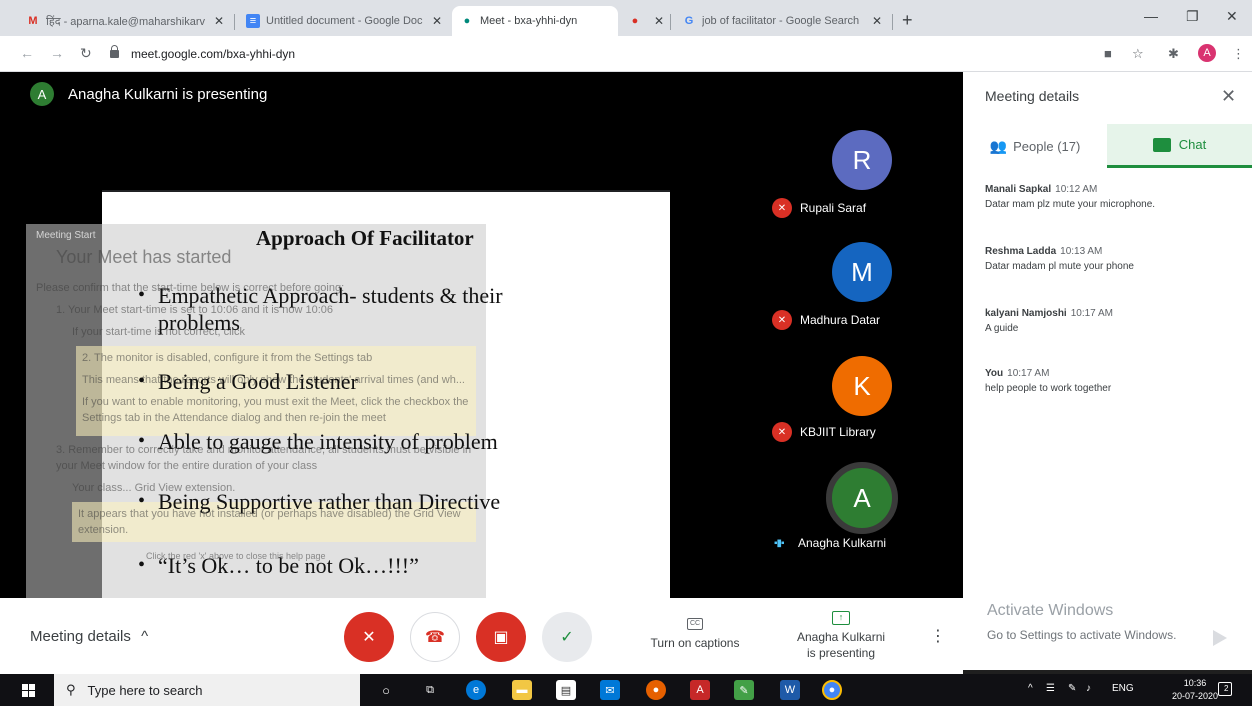 The image size is (1252, 706). I want to click on avatar: M, so click(862, 272).